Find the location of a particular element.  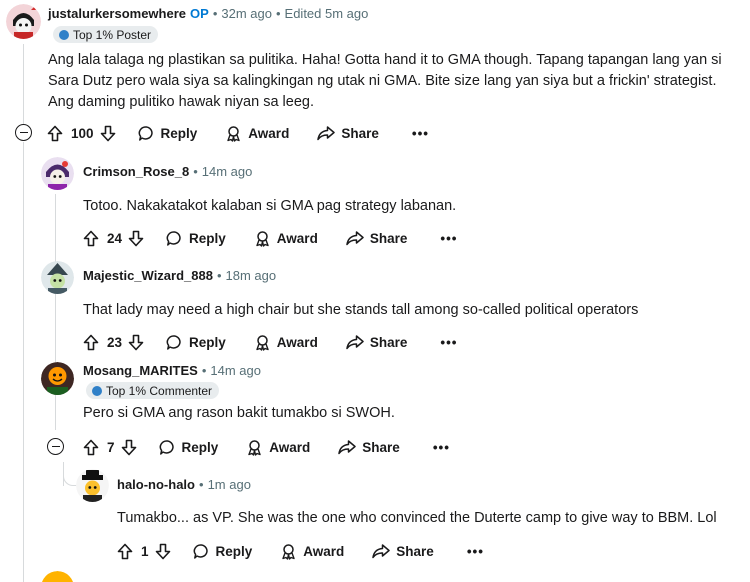

comment-actions: 100 Reply Award Share ••• is located at coordinates (238, 133).